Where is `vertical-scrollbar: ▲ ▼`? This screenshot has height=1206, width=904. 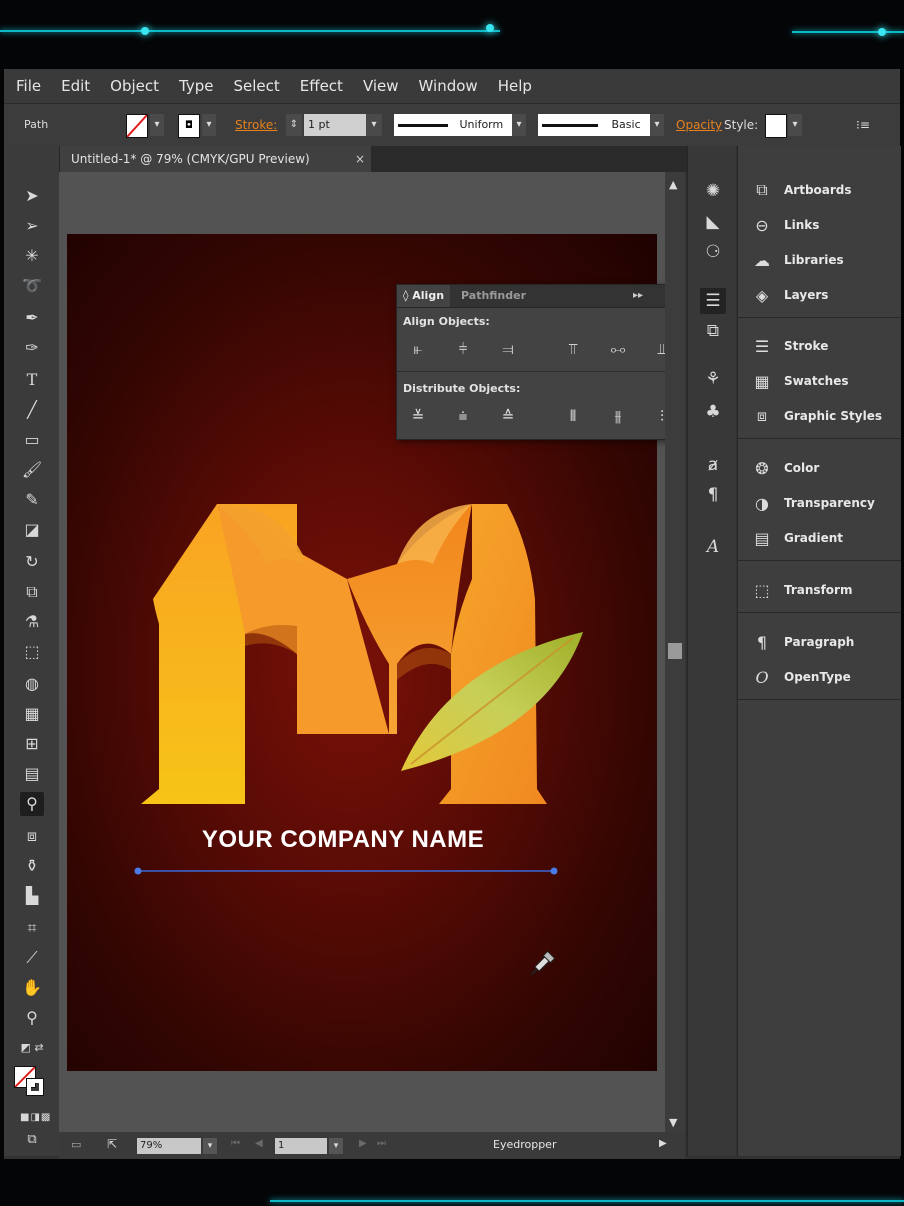 vertical-scrollbar: ▲ ▼ is located at coordinates (675, 652).